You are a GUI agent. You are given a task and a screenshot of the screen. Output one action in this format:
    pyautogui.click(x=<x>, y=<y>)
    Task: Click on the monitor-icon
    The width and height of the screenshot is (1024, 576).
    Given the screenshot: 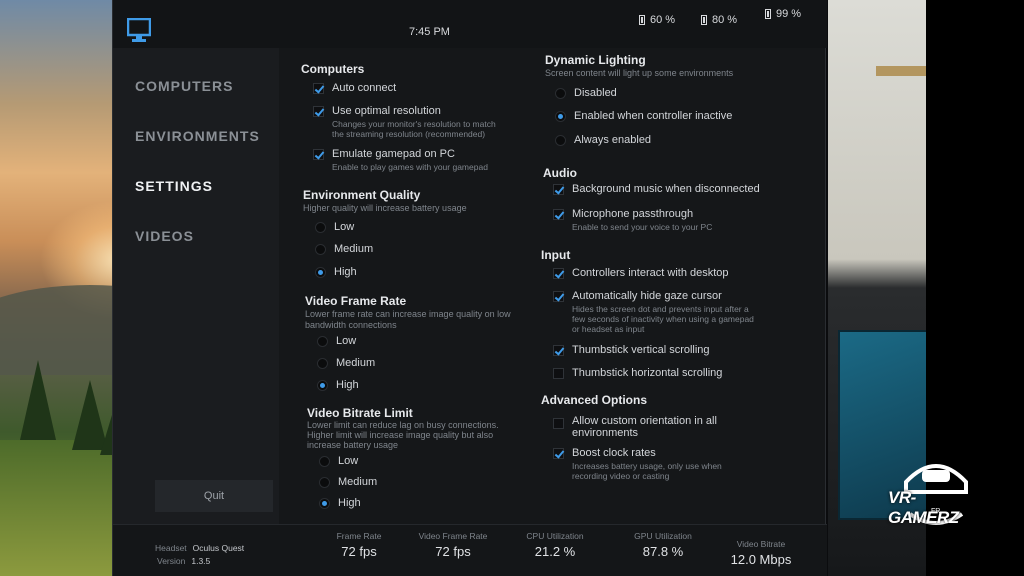 What is the action you would take?
    pyautogui.click(x=139, y=31)
    